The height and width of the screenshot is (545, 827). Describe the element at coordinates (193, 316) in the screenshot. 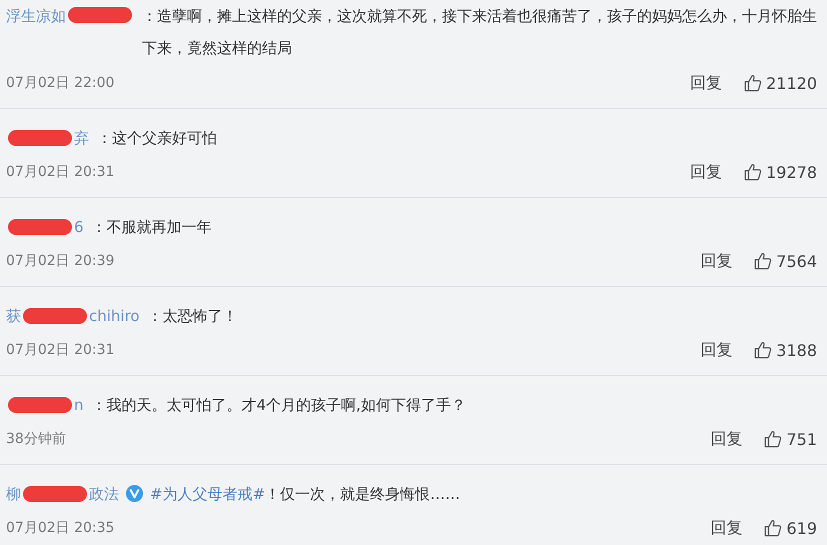

I see `comment-text: ：太恐怖了！` at that location.